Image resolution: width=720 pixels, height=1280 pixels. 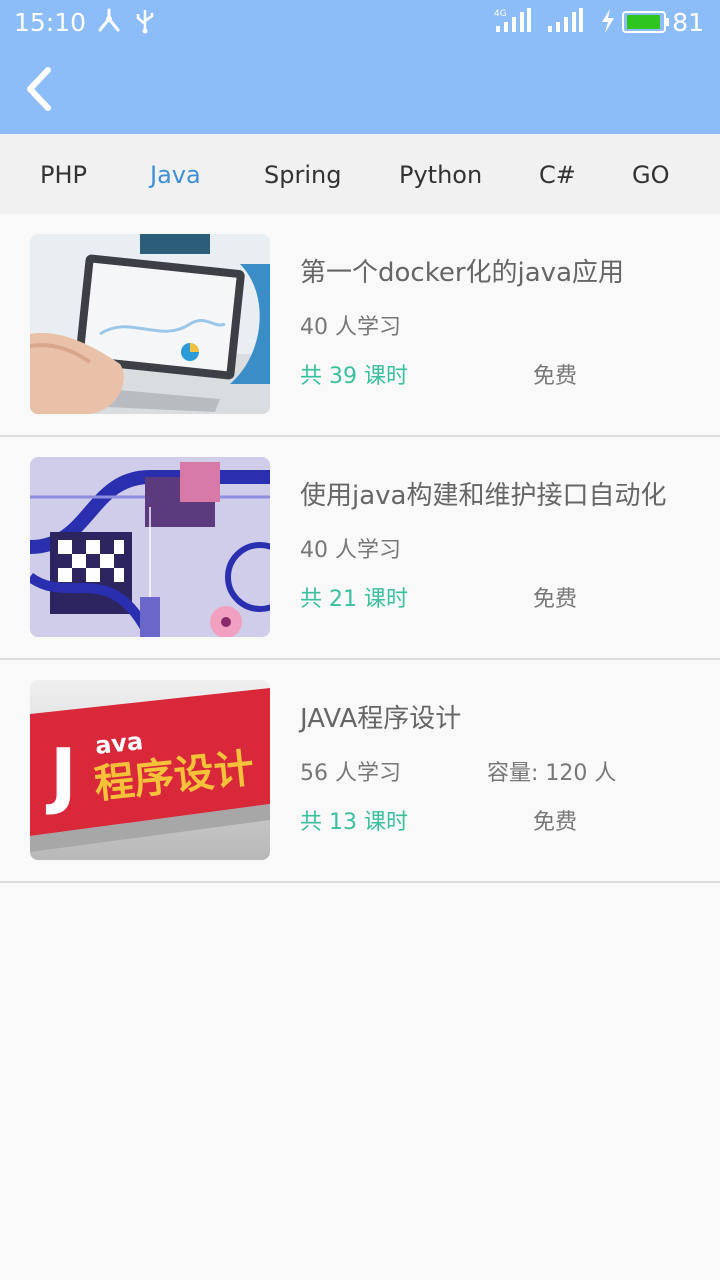 What do you see at coordinates (119, 743) in the screenshot?
I see `thumb-small-text: ava` at bounding box center [119, 743].